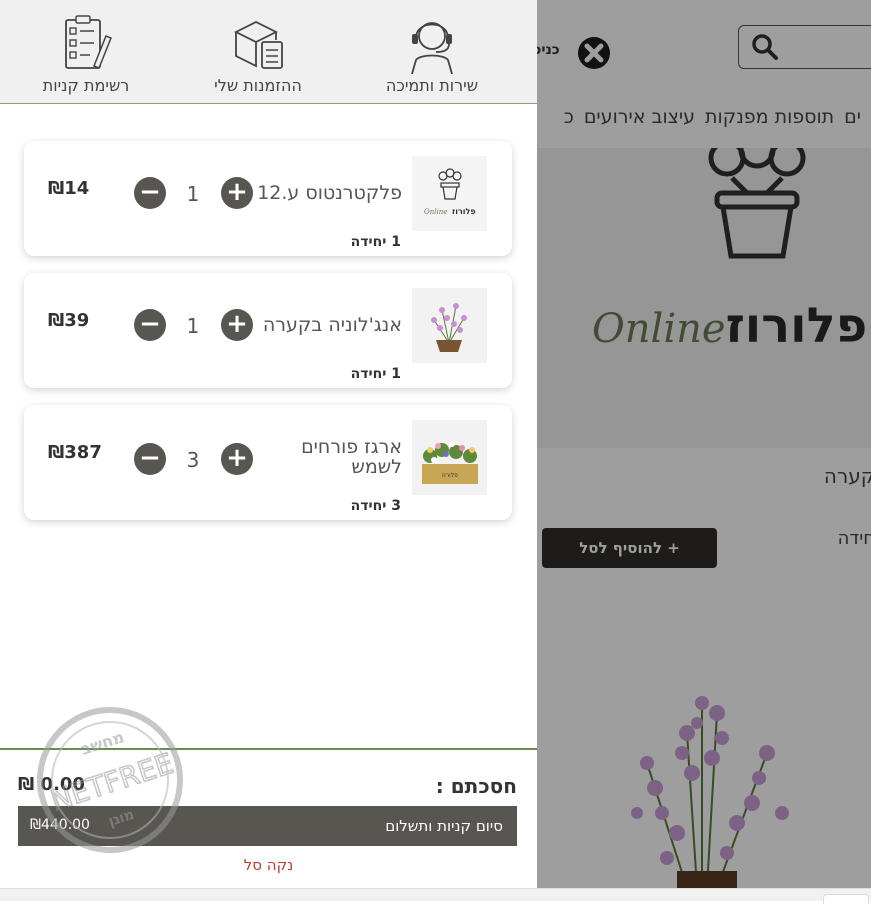 The height and width of the screenshot is (904, 871). Describe the element at coordinates (351, 457) in the screenshot. I see `cart-item-name: ארגז פורחים לשמש` at that location.